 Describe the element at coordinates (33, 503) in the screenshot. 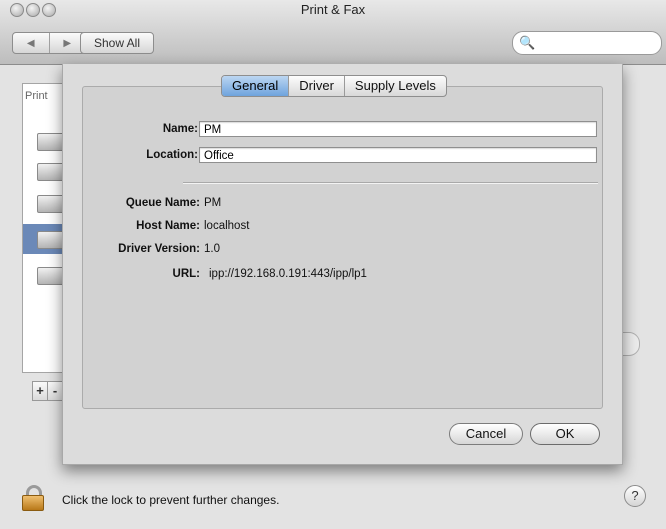

I see `lock-body` at that location.